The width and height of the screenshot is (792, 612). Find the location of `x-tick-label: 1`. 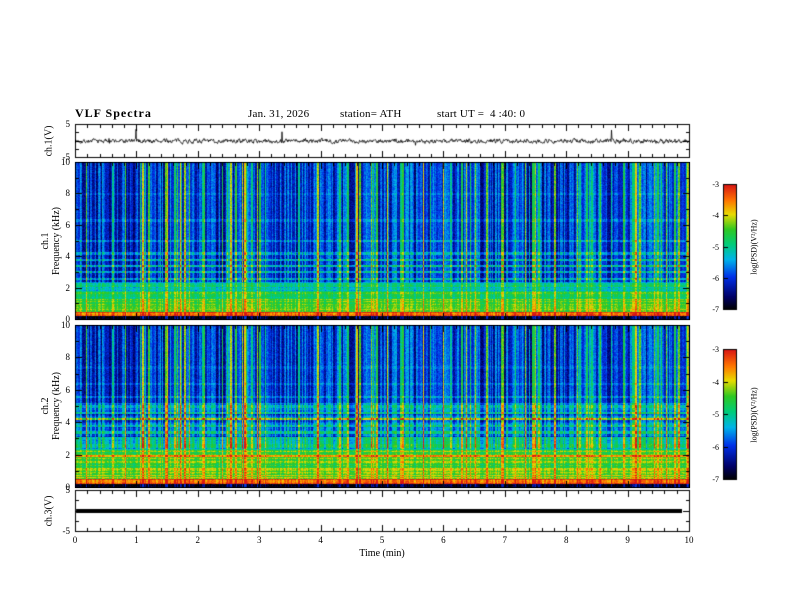

x-tick-label: 1 is located at coordinates (136, 540).